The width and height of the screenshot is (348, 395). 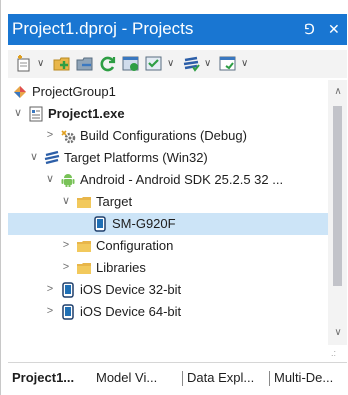 I want to click on view-options-icon, so click(x=228, y=64).